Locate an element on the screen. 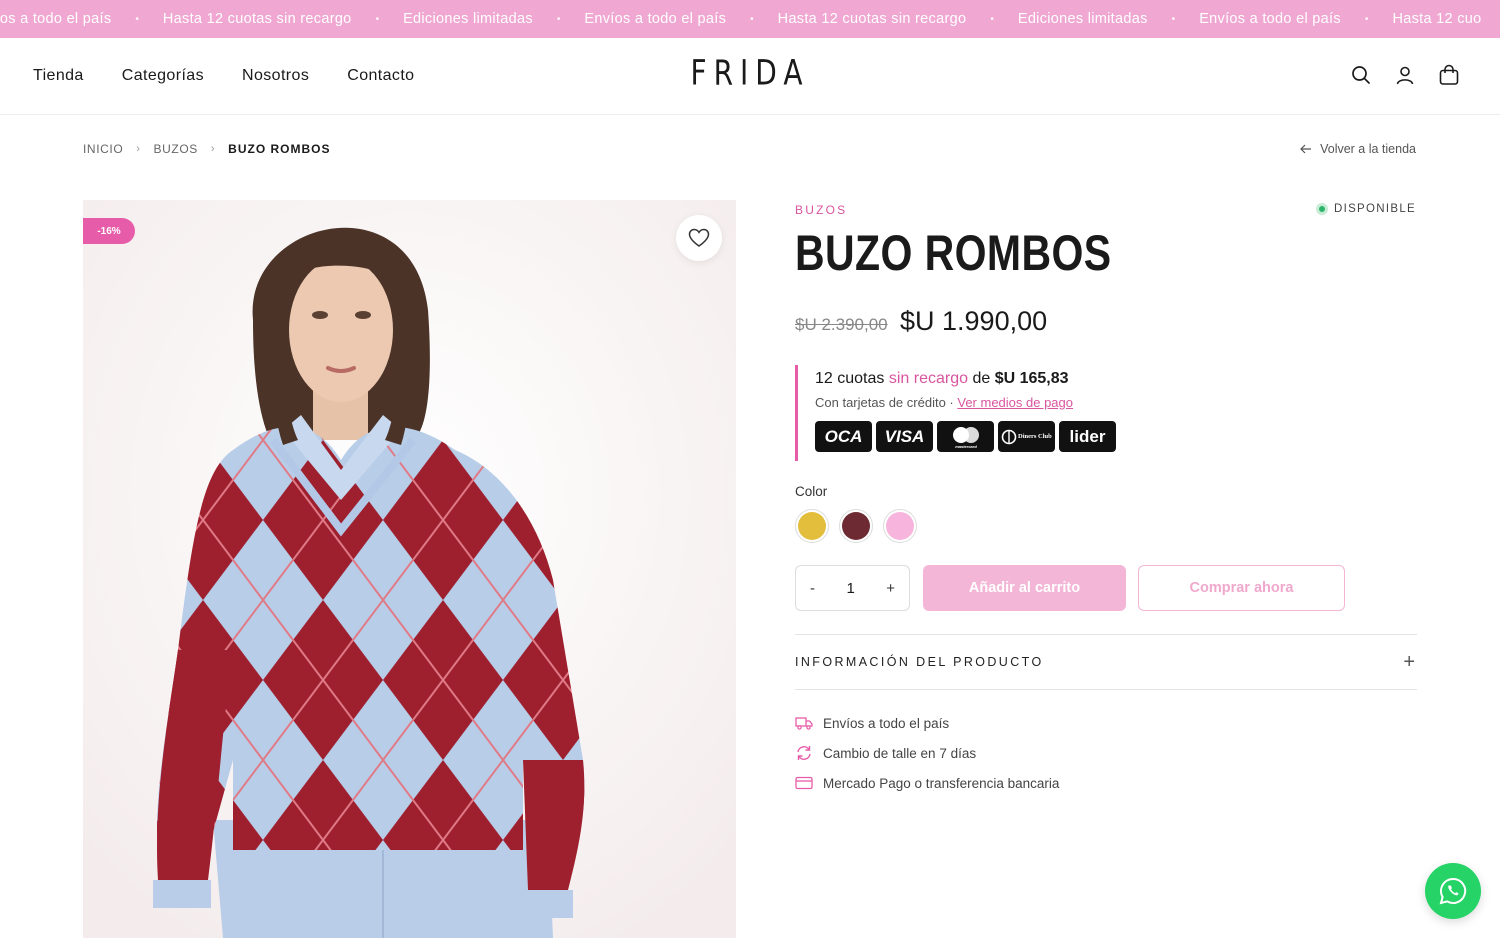  stock-status: DISPONIBLE is located at coordinates (1365, 209).